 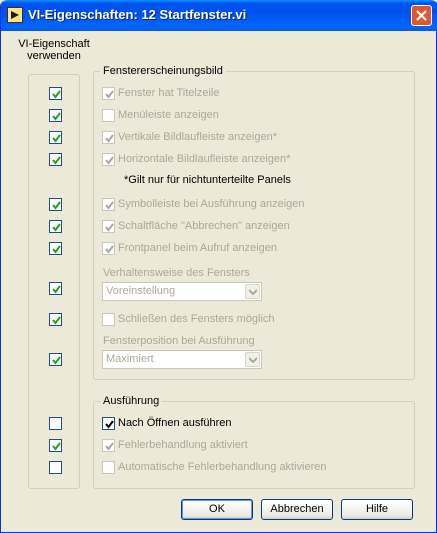 I want to click on option-label: Menüleiste anzeigen, so click(x=168, y=115).